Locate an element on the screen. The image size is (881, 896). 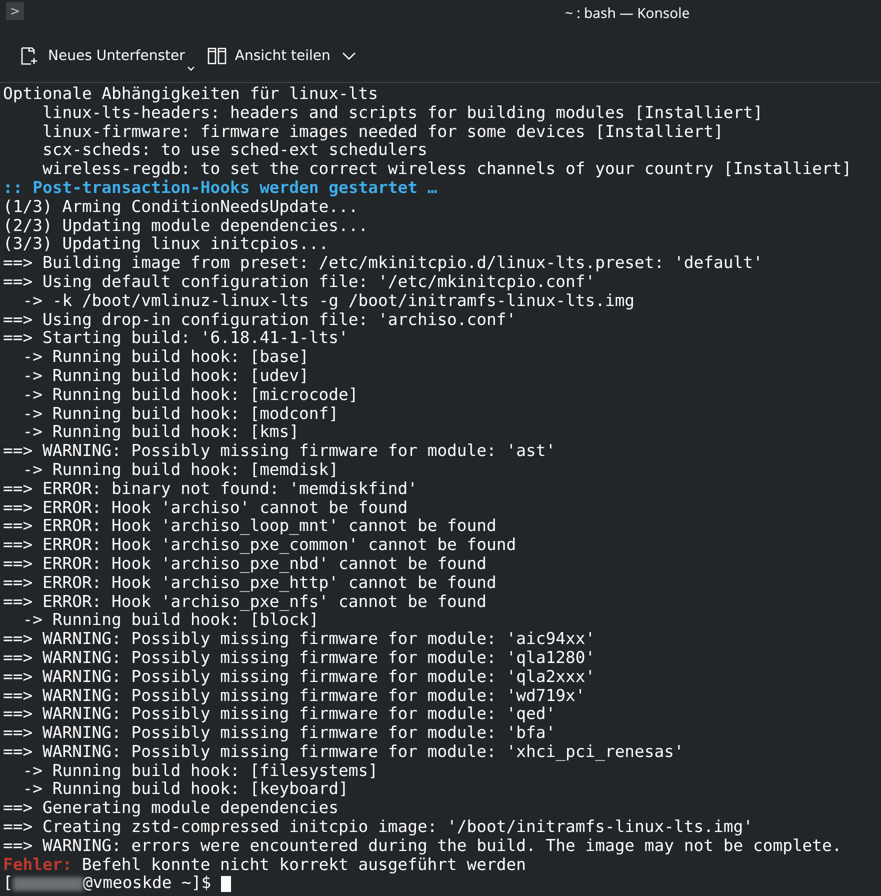
terminal-line: Optionale Abhängigkeiten für linux-lts is located at coordinates (191, 94).